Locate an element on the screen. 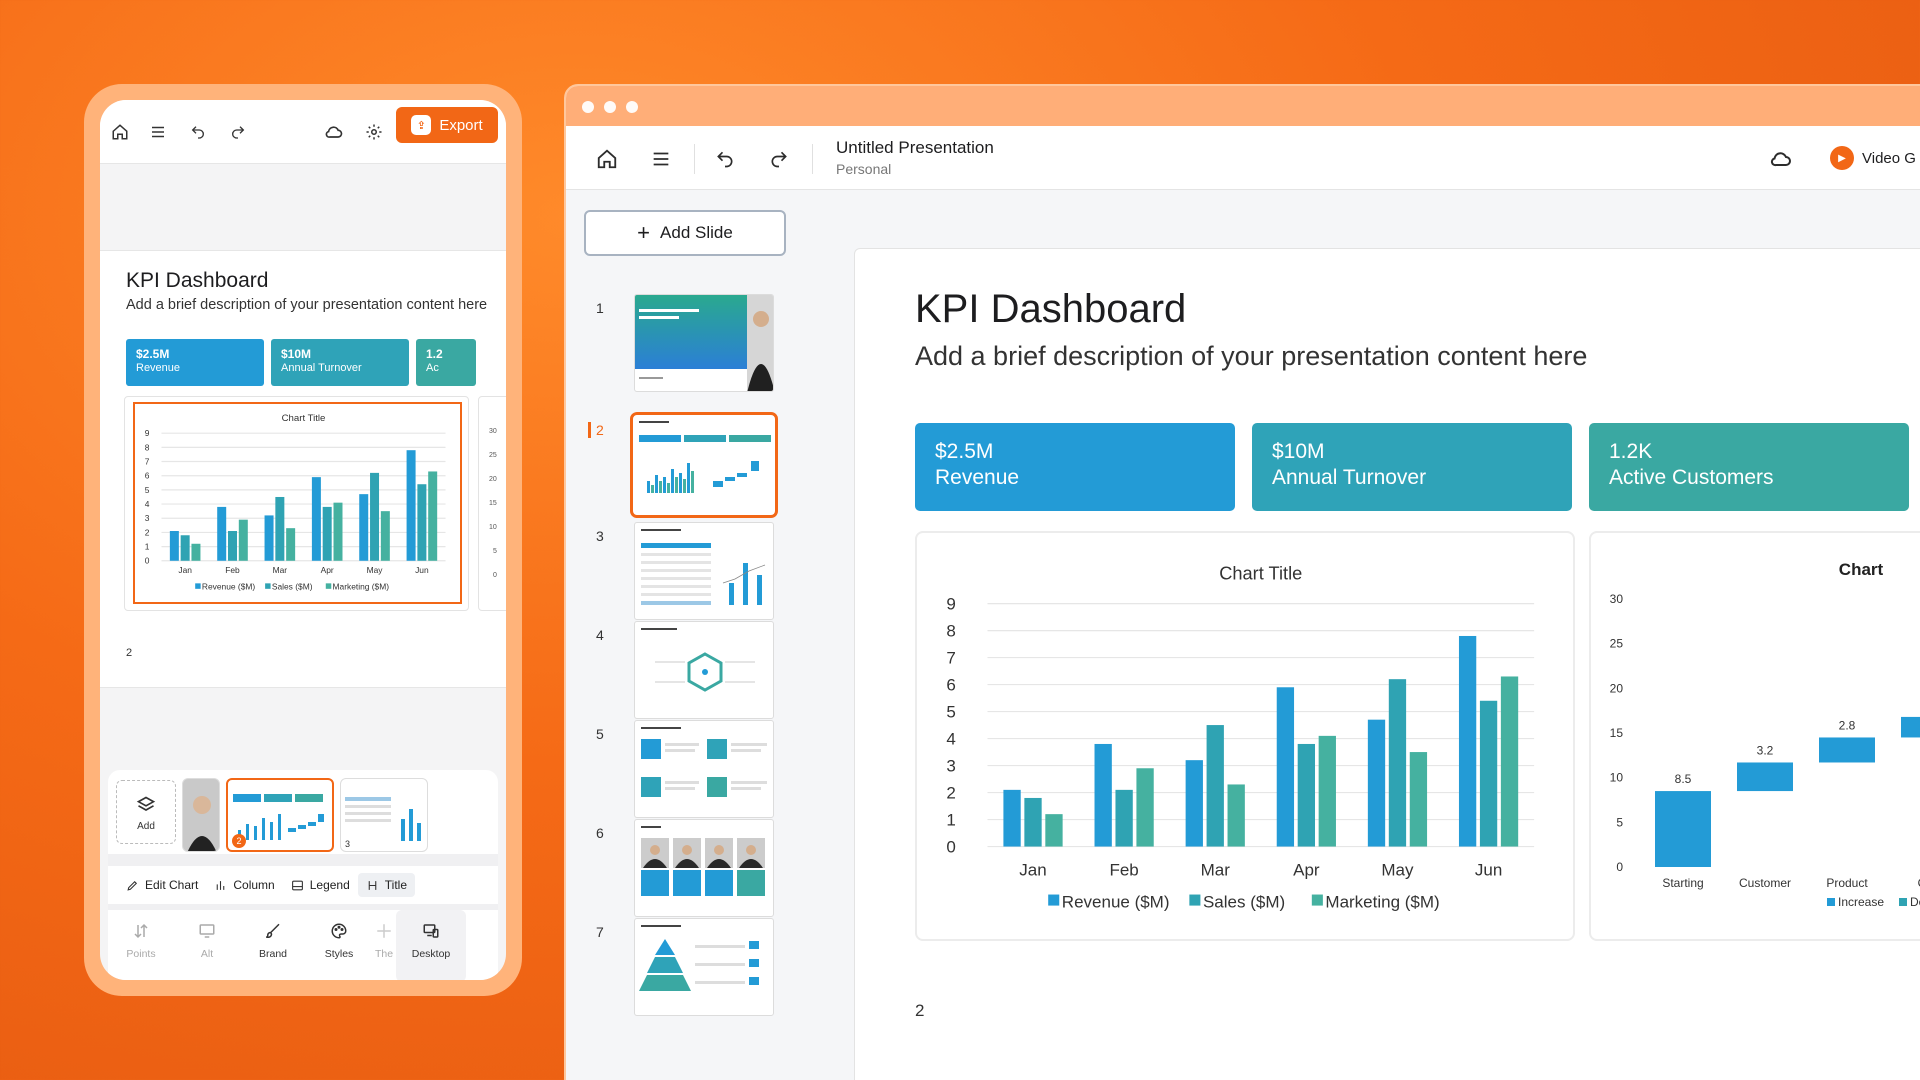 This screenshot has width=1920, height=1080. kpi-card-customers: 1.2 Ac is located at coordinates (446, 362).